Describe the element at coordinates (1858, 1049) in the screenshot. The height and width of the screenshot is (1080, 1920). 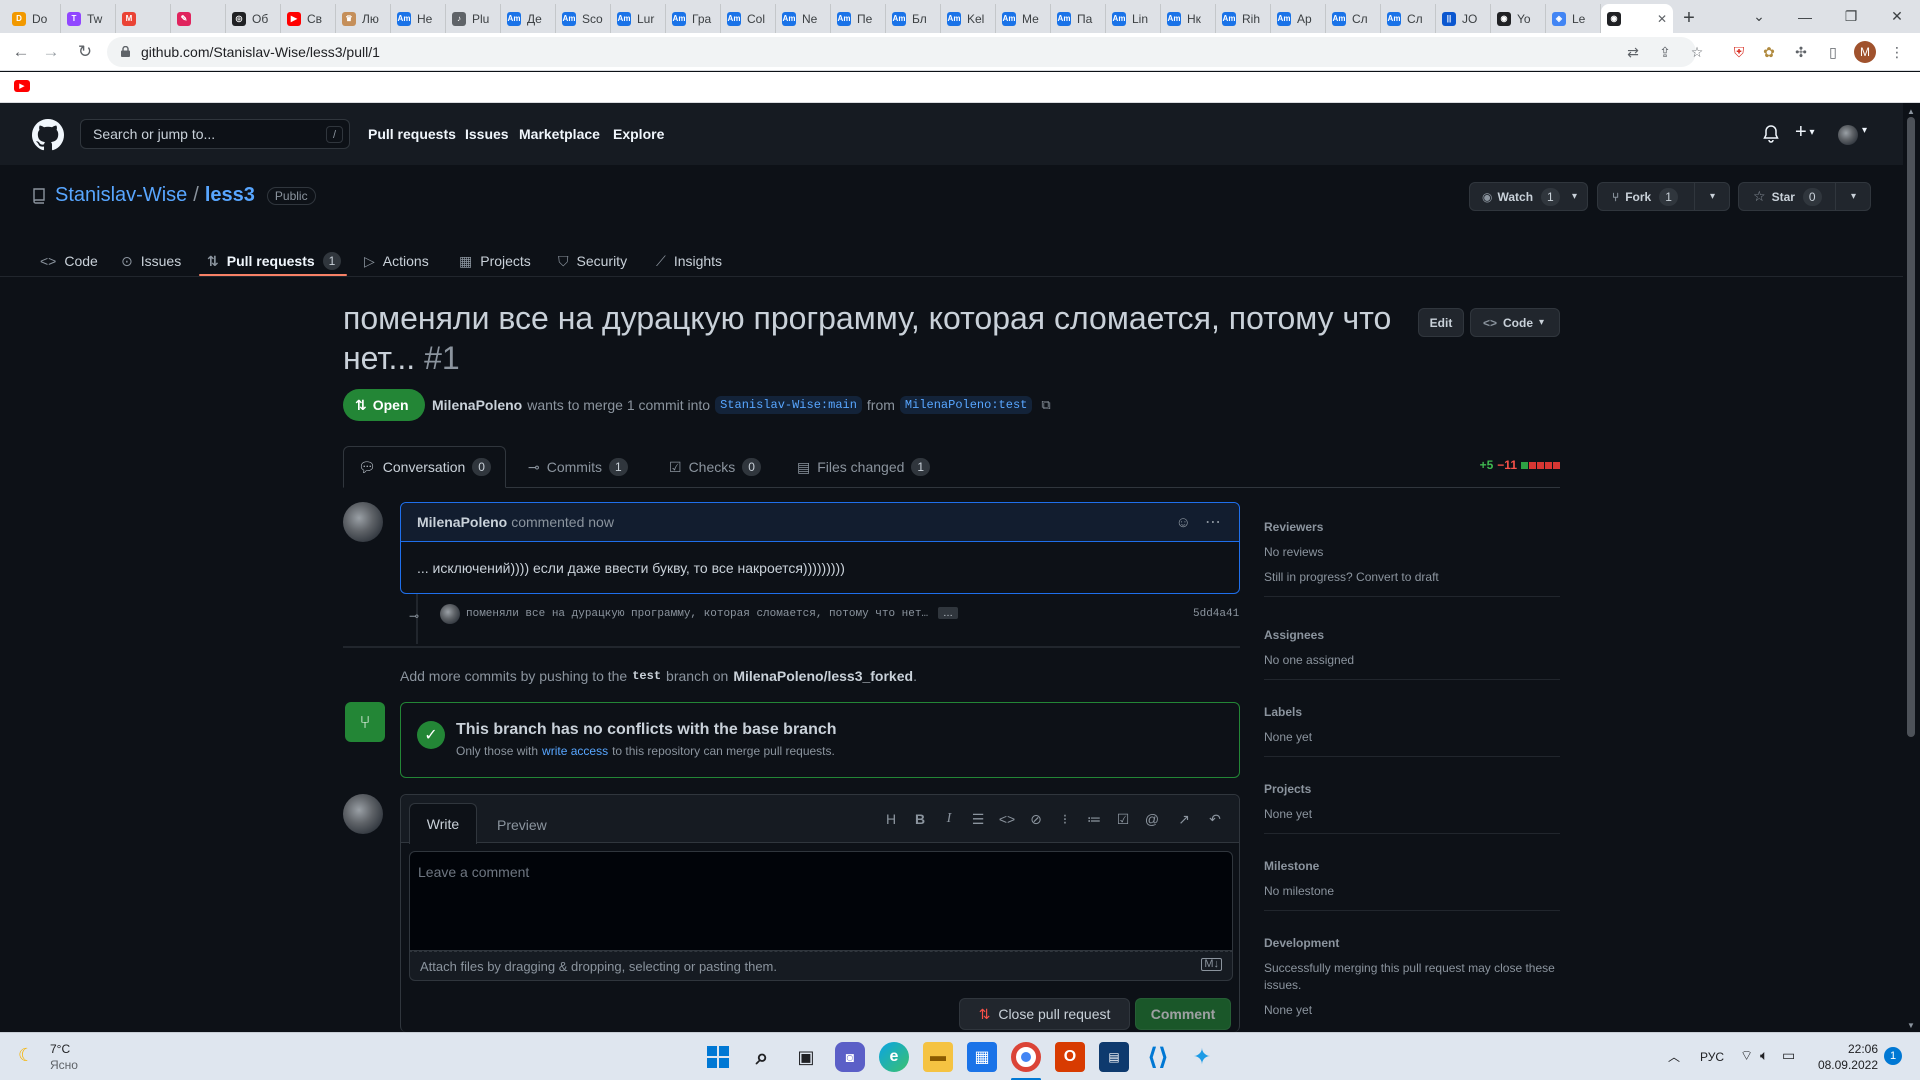
I see `clock-time: 22:06` at that location.